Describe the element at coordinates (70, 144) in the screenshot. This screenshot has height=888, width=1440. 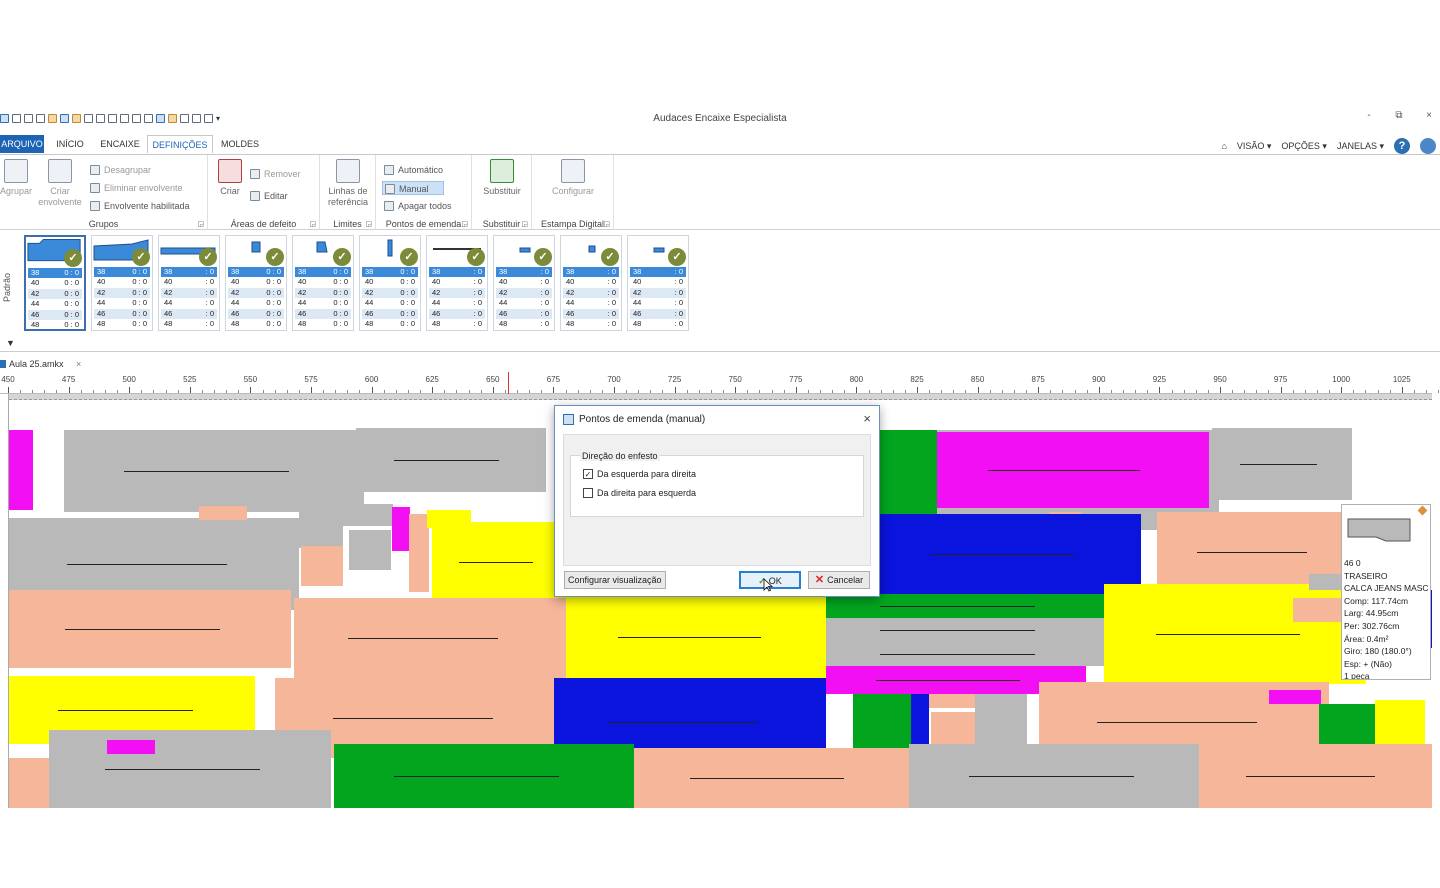
I see `tab-inicio: INÍCIO` at that location.